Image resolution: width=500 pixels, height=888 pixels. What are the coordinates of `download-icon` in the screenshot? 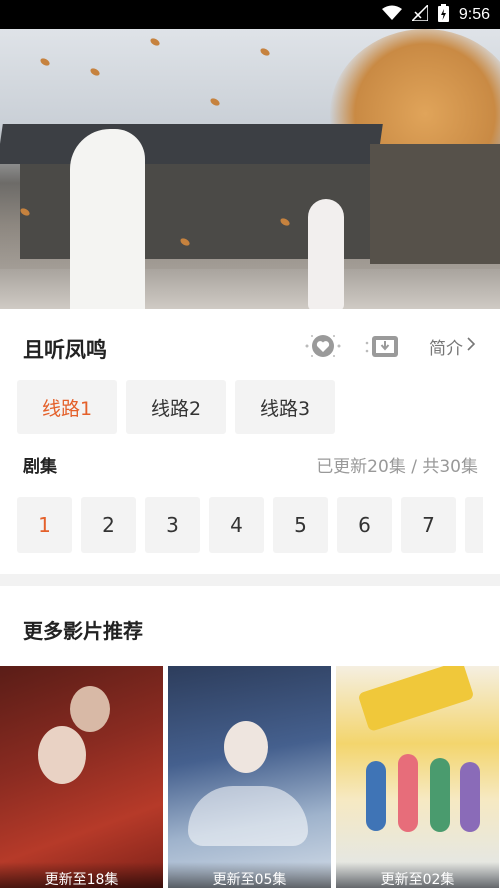 It's located at (383, 348).